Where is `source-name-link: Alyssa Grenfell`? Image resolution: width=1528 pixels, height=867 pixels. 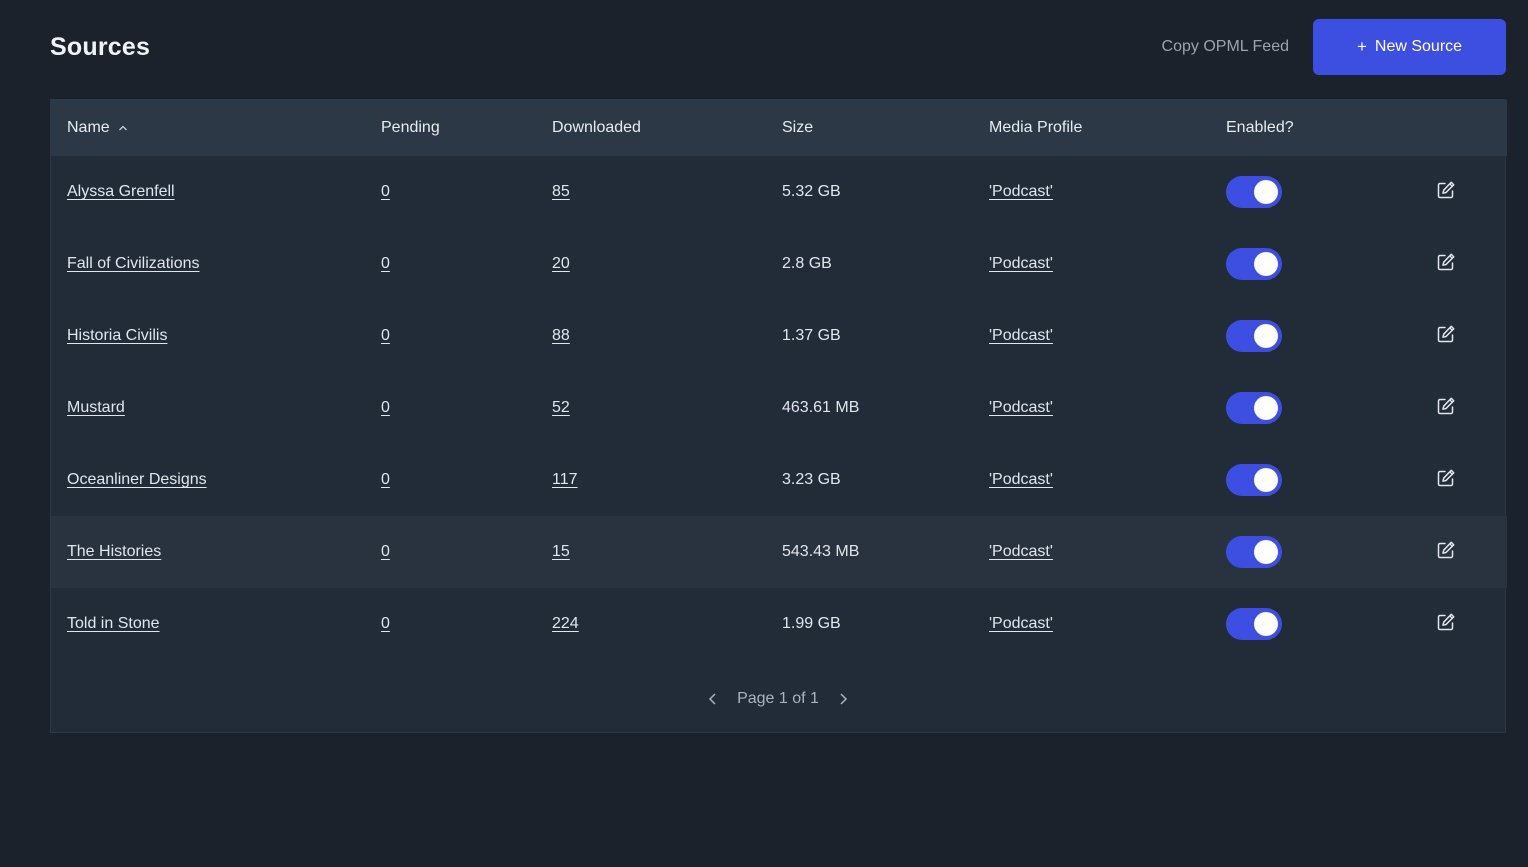 source-name-link: Alyssa Grenfell is located at coordinates (121, 191).